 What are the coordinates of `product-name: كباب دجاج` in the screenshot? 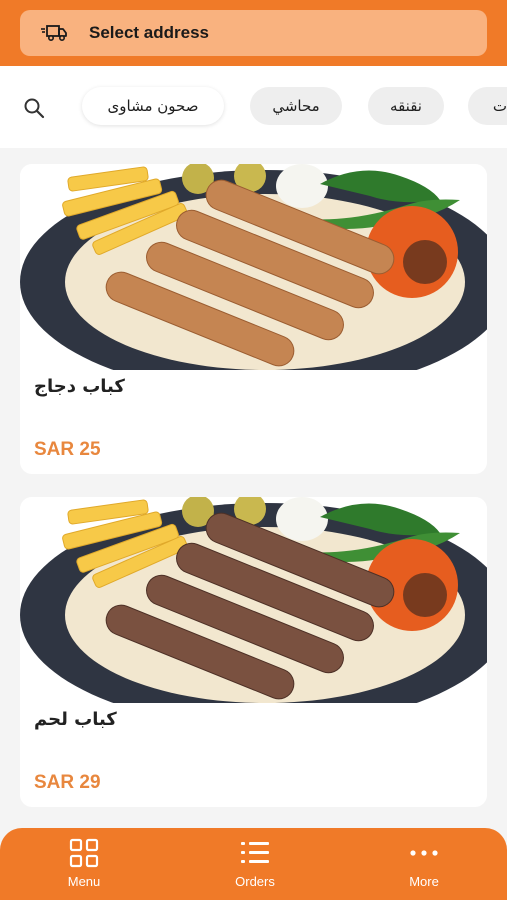 It's located at (79, 386).